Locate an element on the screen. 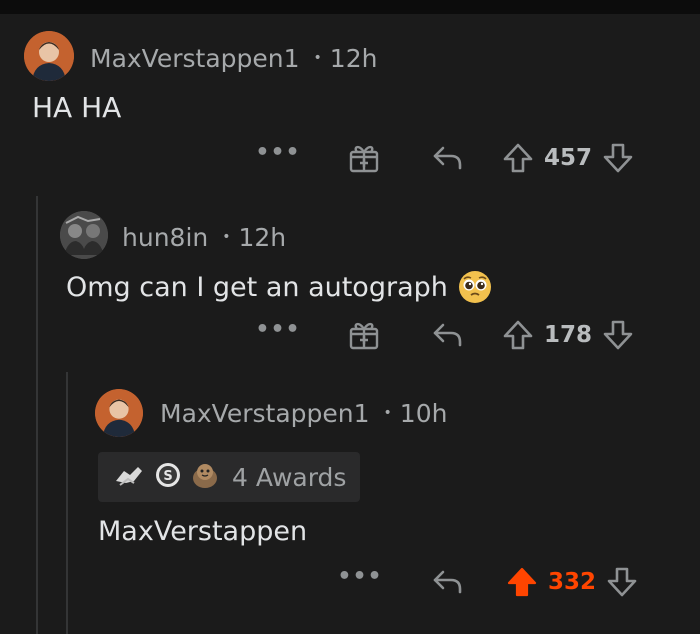 The image size is (700, 634). comment-actions: ••• 178 is located at coordinates (466, 335).